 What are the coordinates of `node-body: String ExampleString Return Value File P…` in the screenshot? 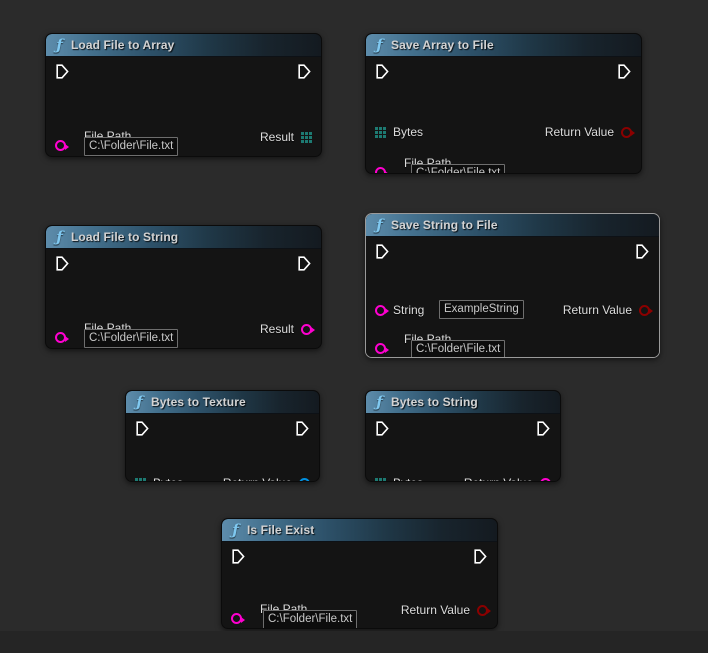 It's located at (512, 297).